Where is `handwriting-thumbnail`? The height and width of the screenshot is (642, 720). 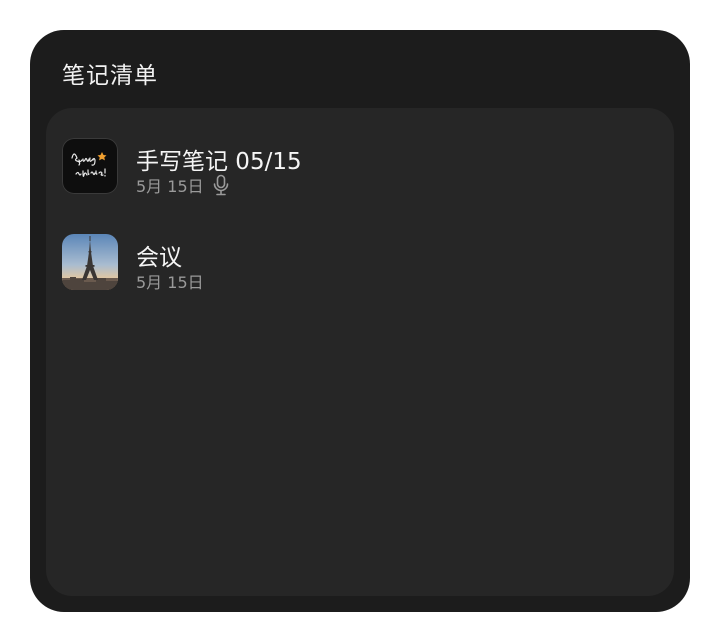 handwriting-thumbnail is located at coordinates (90, 166).